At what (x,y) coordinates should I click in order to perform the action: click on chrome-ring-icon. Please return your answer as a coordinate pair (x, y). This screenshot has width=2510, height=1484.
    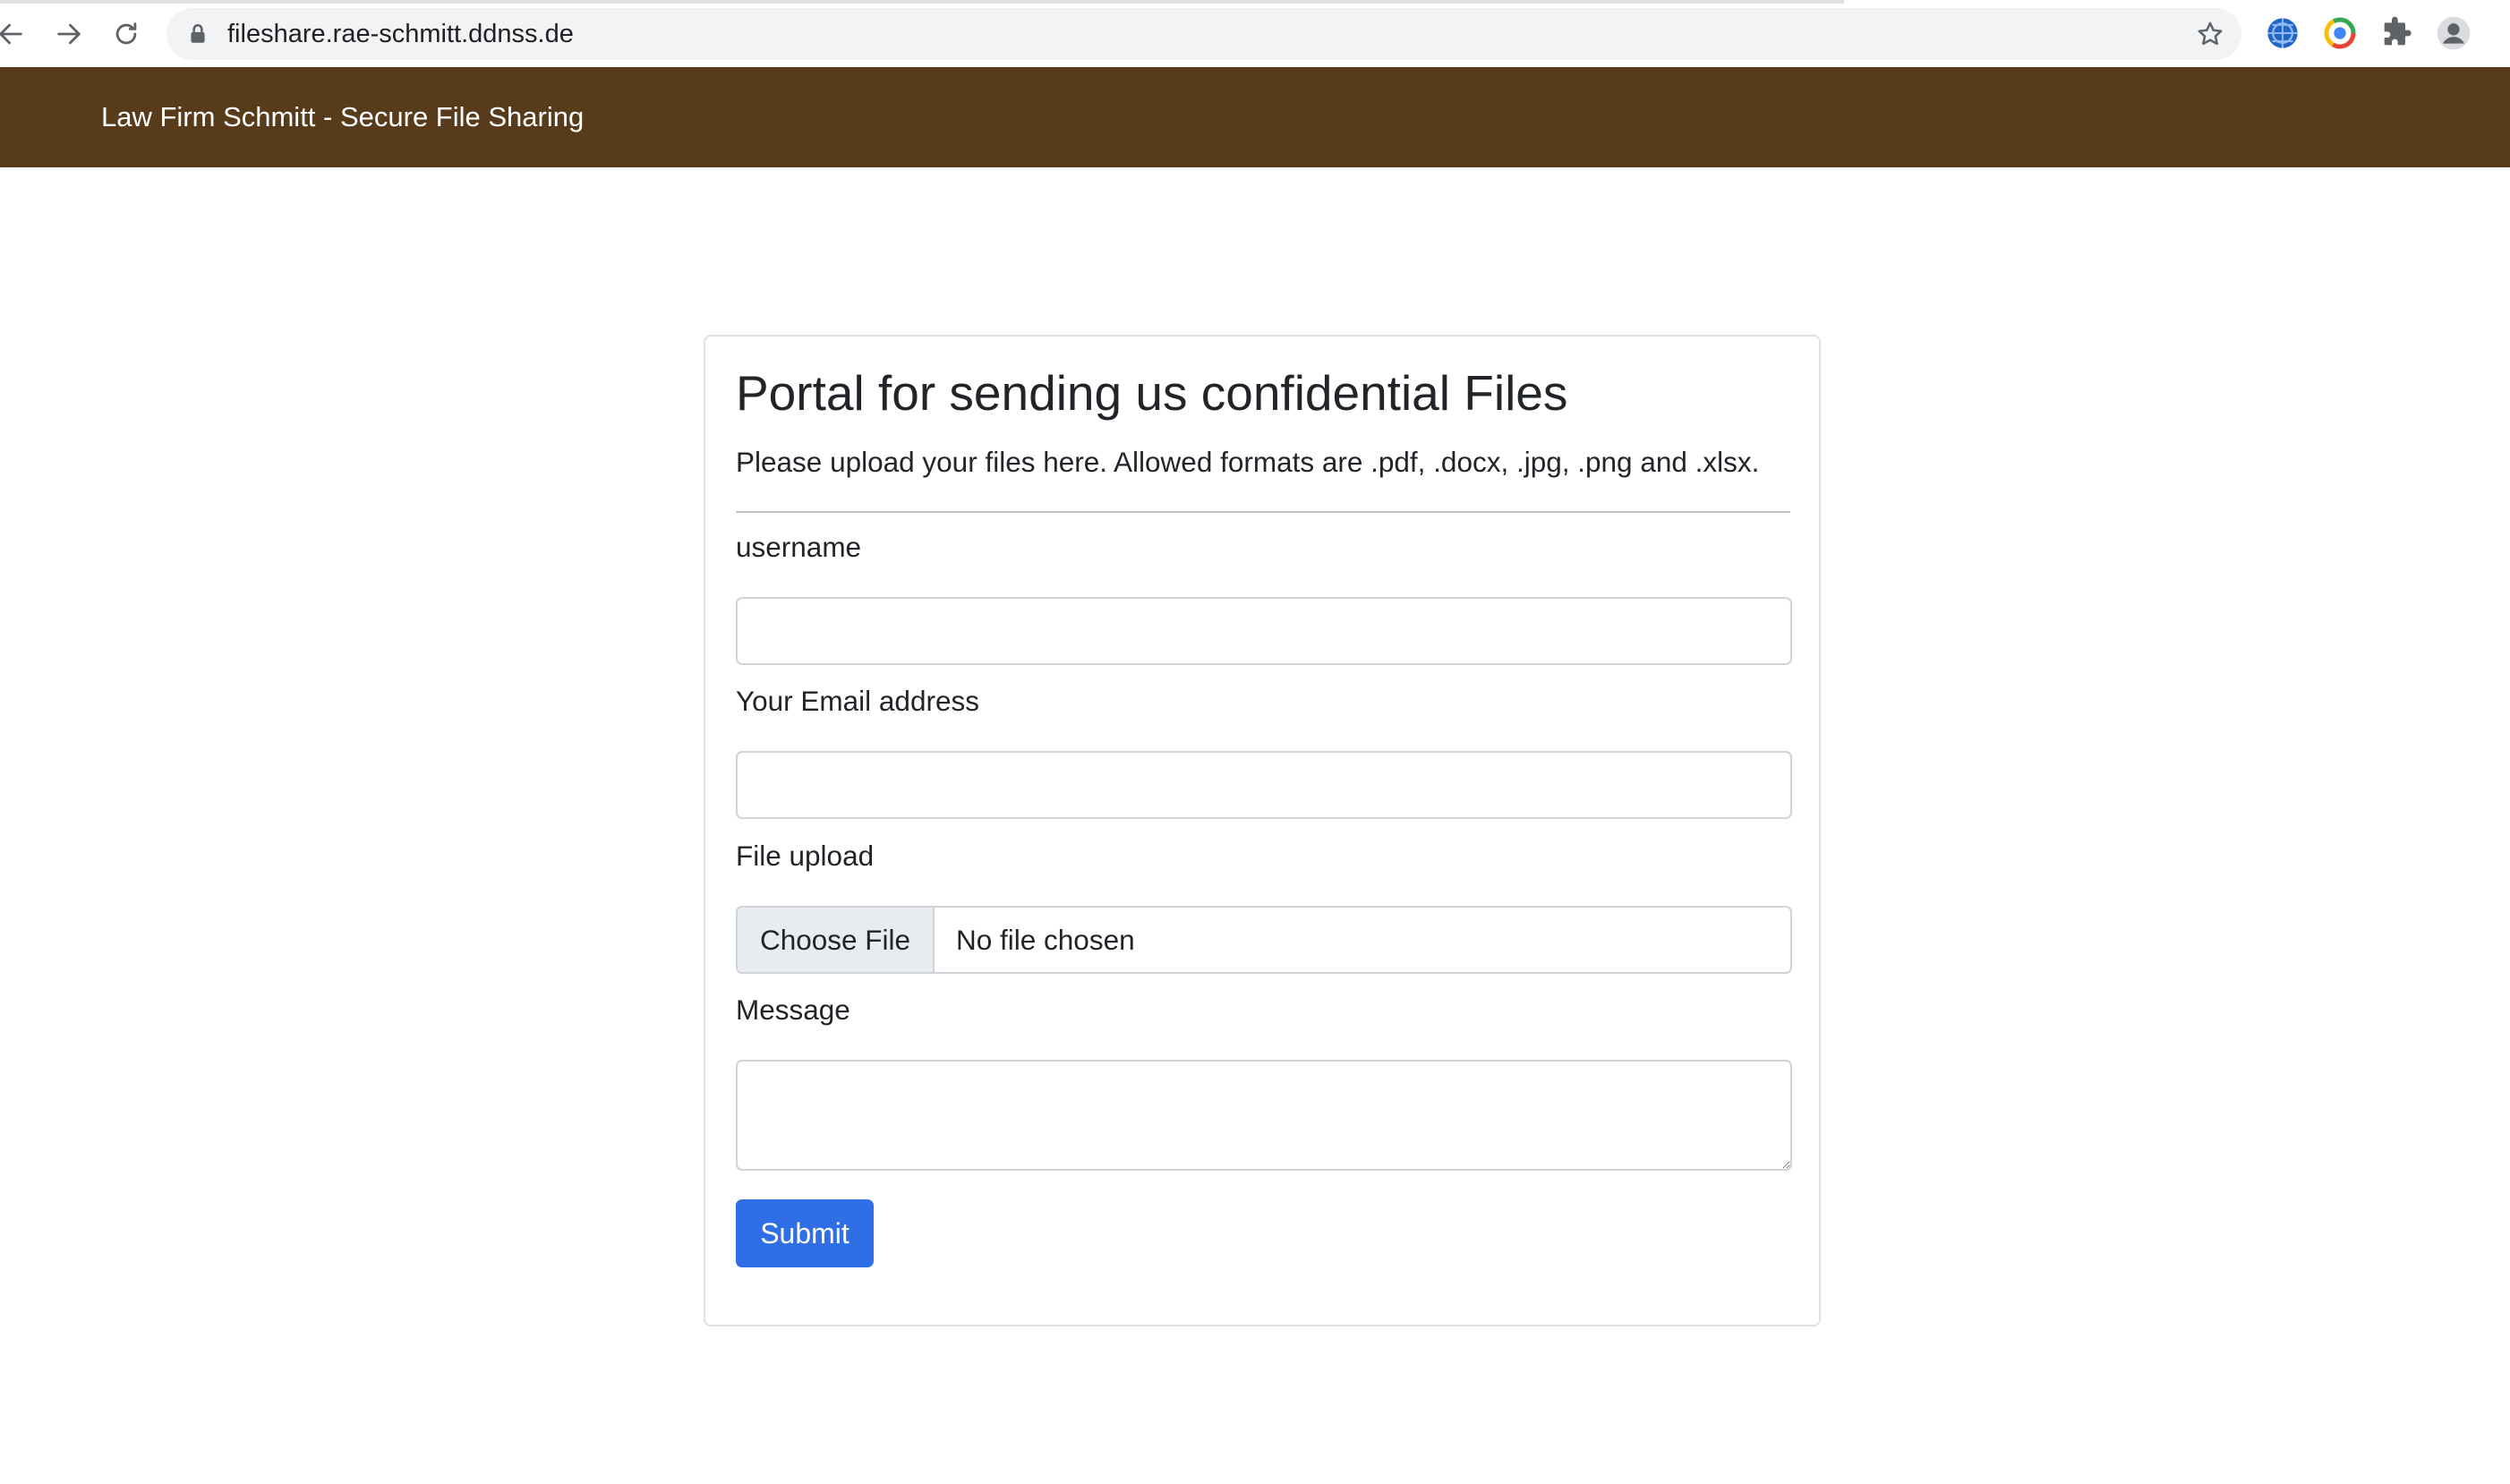
    Looking at the image, I should click on (2340, 33).